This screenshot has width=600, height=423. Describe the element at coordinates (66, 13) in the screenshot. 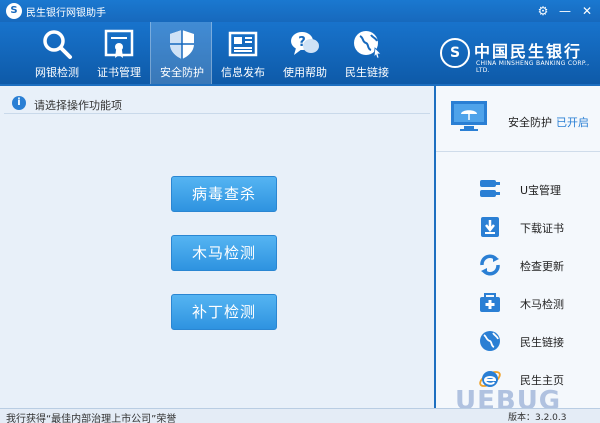

I see `window-title: 民生银行网银助手` at that location.